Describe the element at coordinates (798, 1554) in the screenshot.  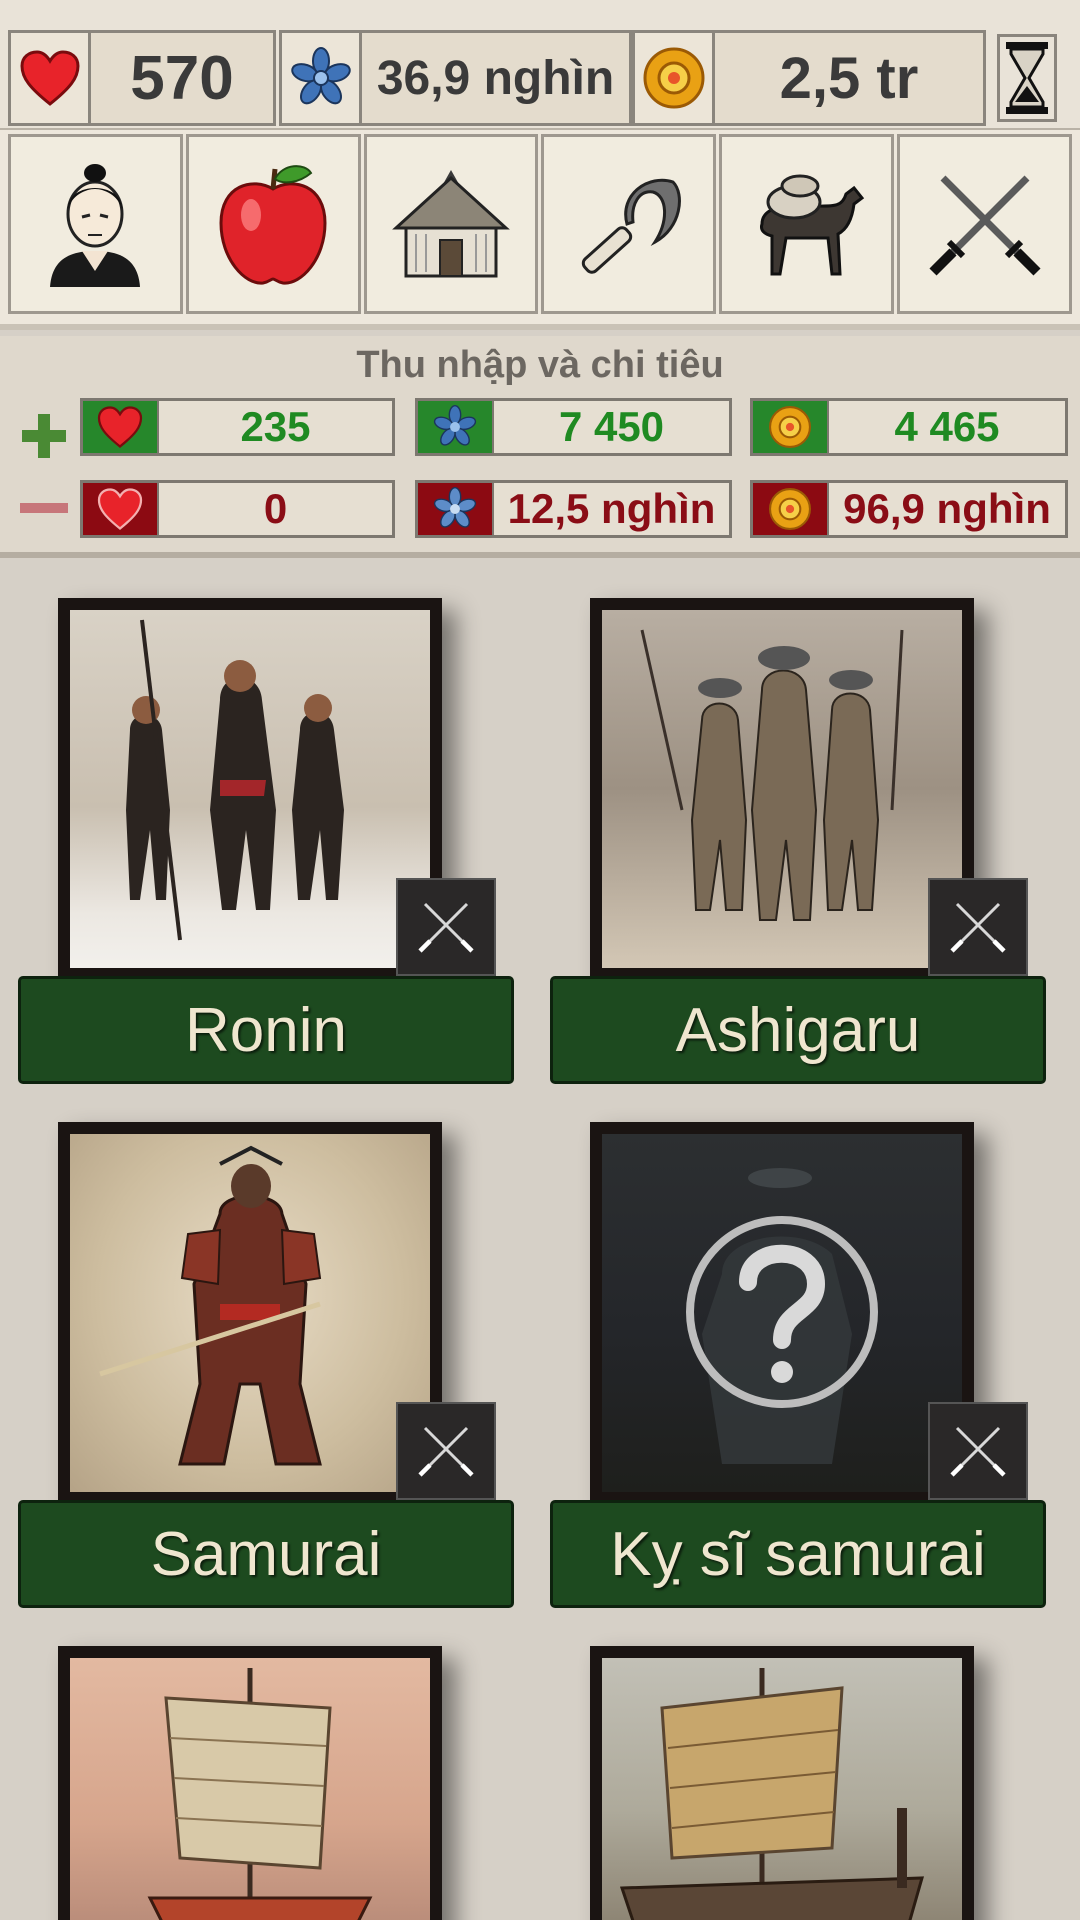
I see `unit-name: Kỵ sĩ samurai` at that location.